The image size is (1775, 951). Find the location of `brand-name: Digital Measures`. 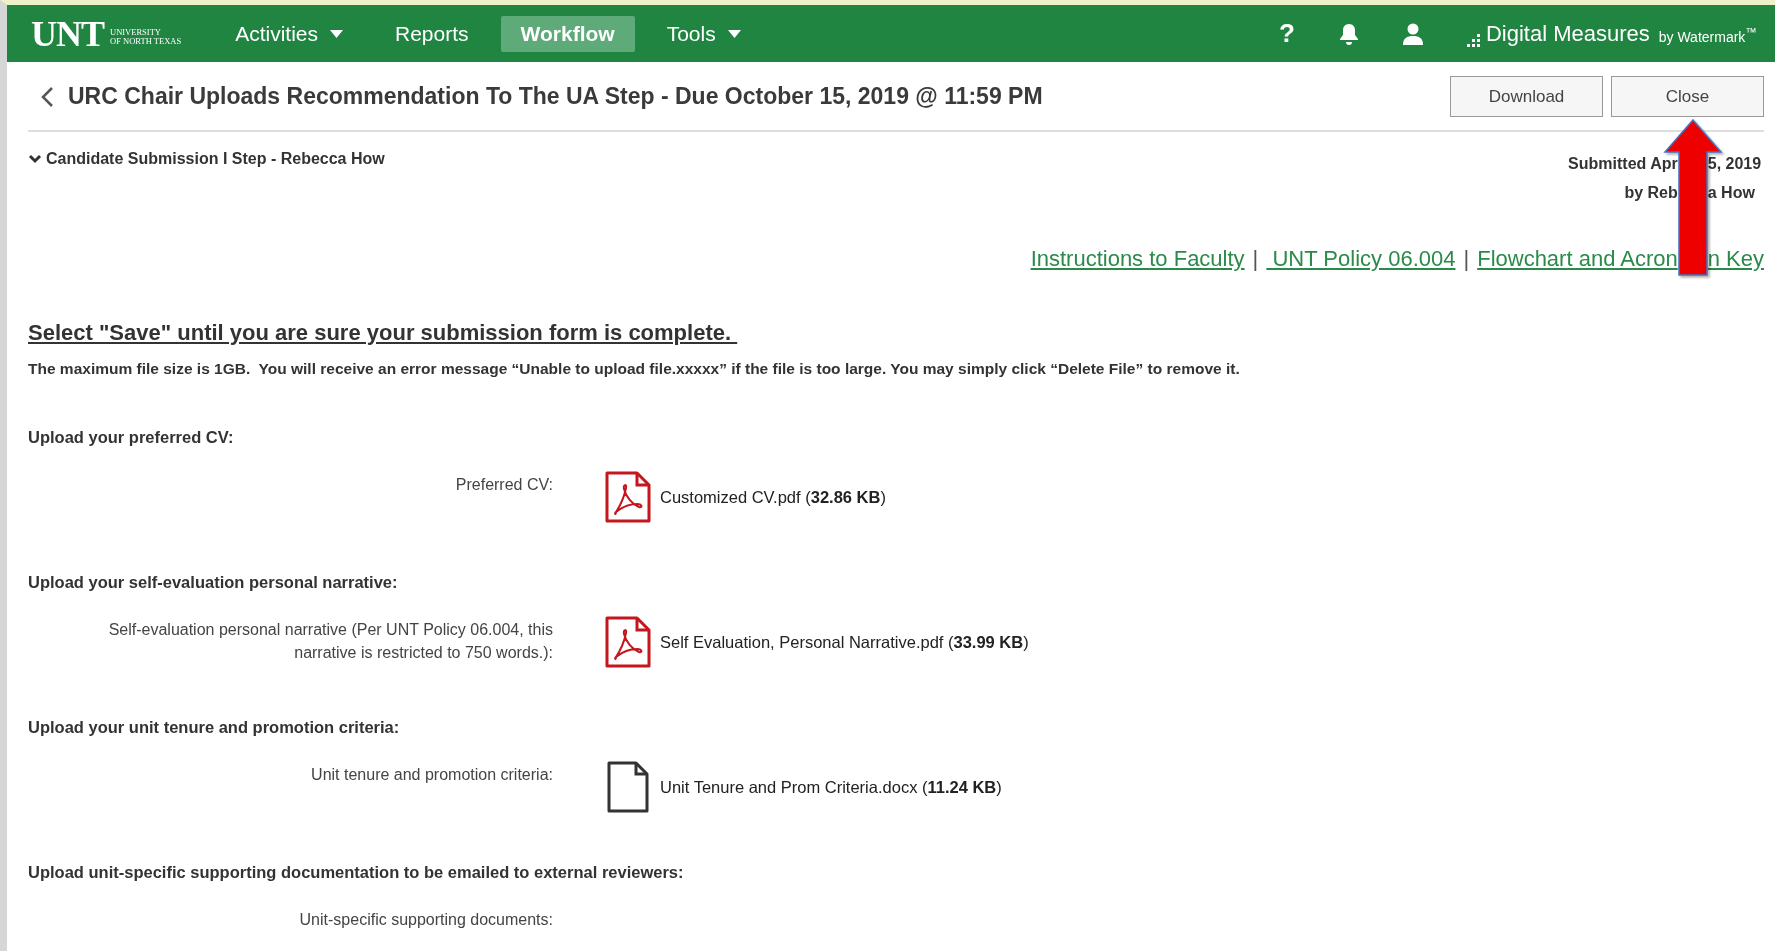

brand-name: Digital Measures is located at coordinates (1567, 33).